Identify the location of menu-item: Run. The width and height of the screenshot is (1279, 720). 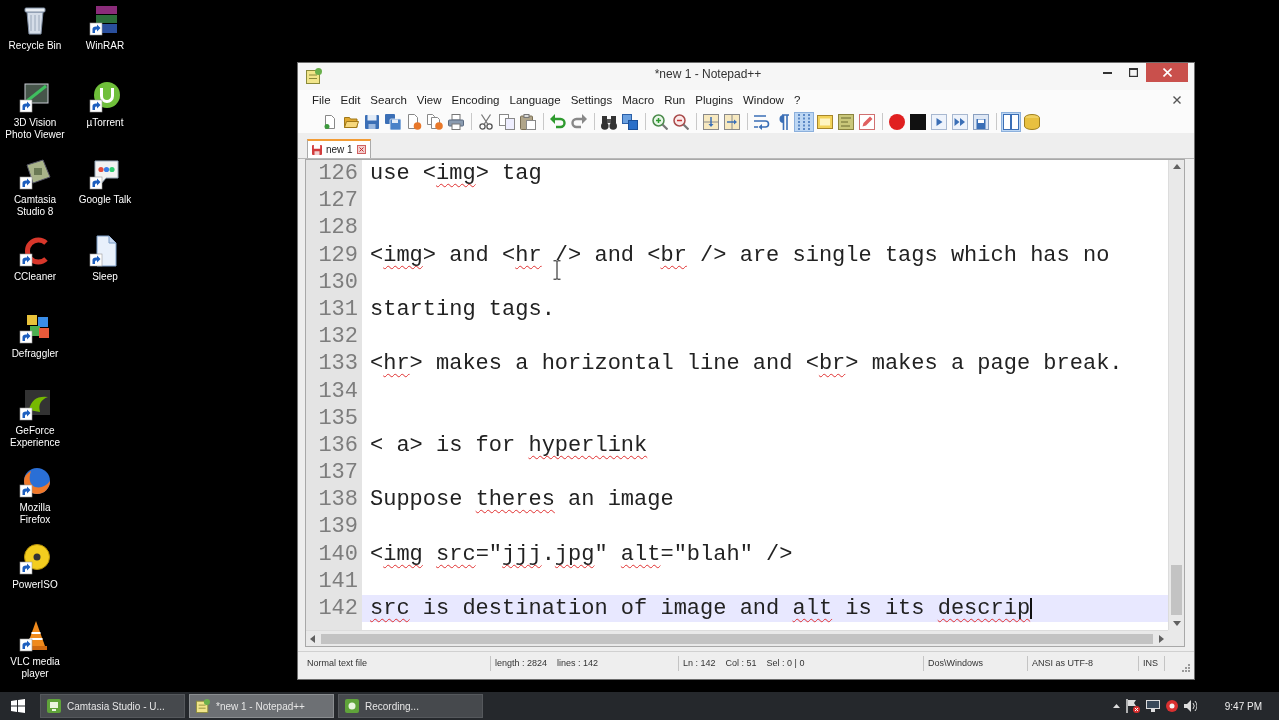
(675, 100).